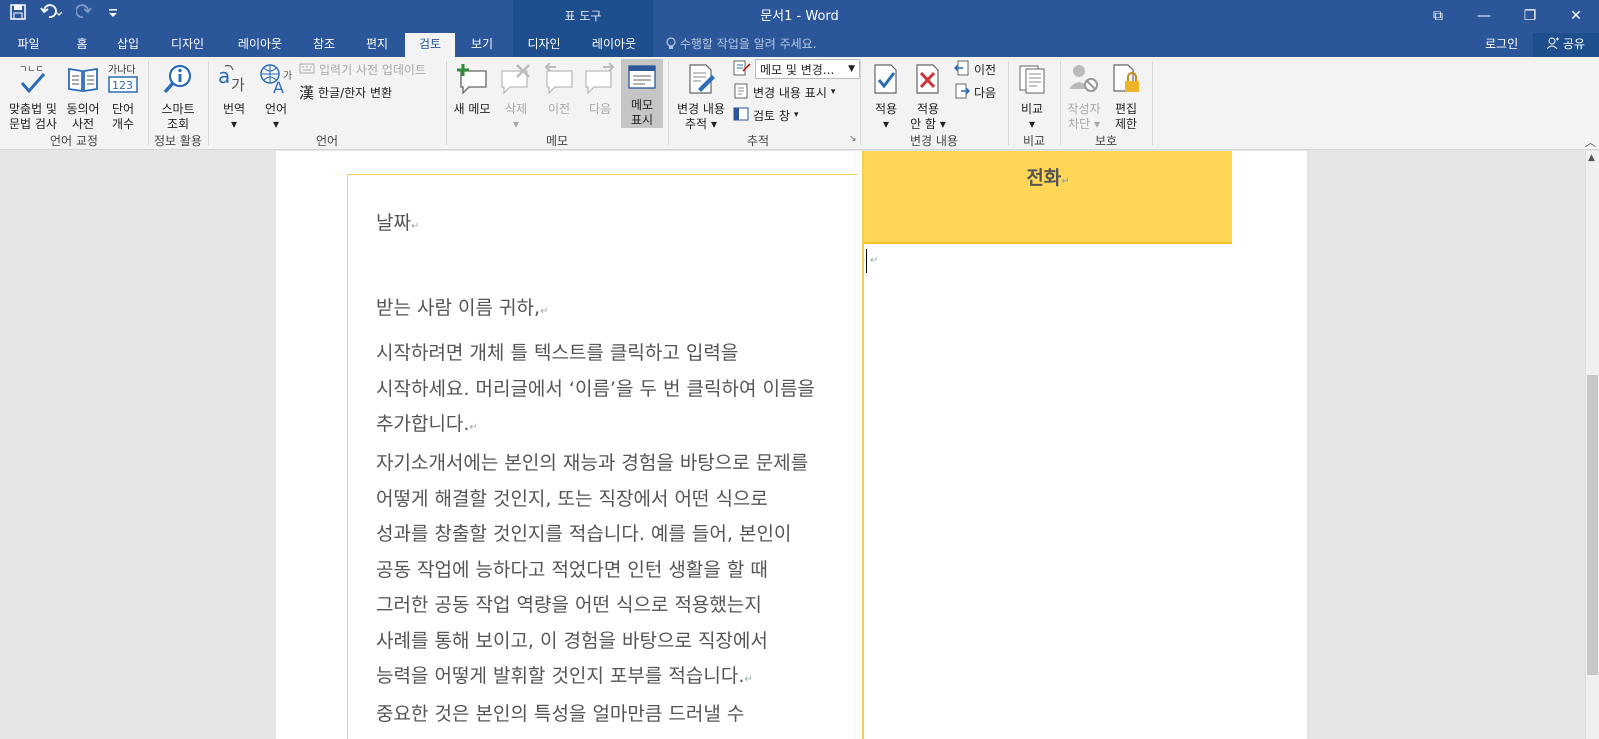 Image resolution: width=1599 pixels, height=739 pixels. What do you see at coordinates (51, 14) in the screenshot?
I see `undo-icon` at bounding box center [51, 14].